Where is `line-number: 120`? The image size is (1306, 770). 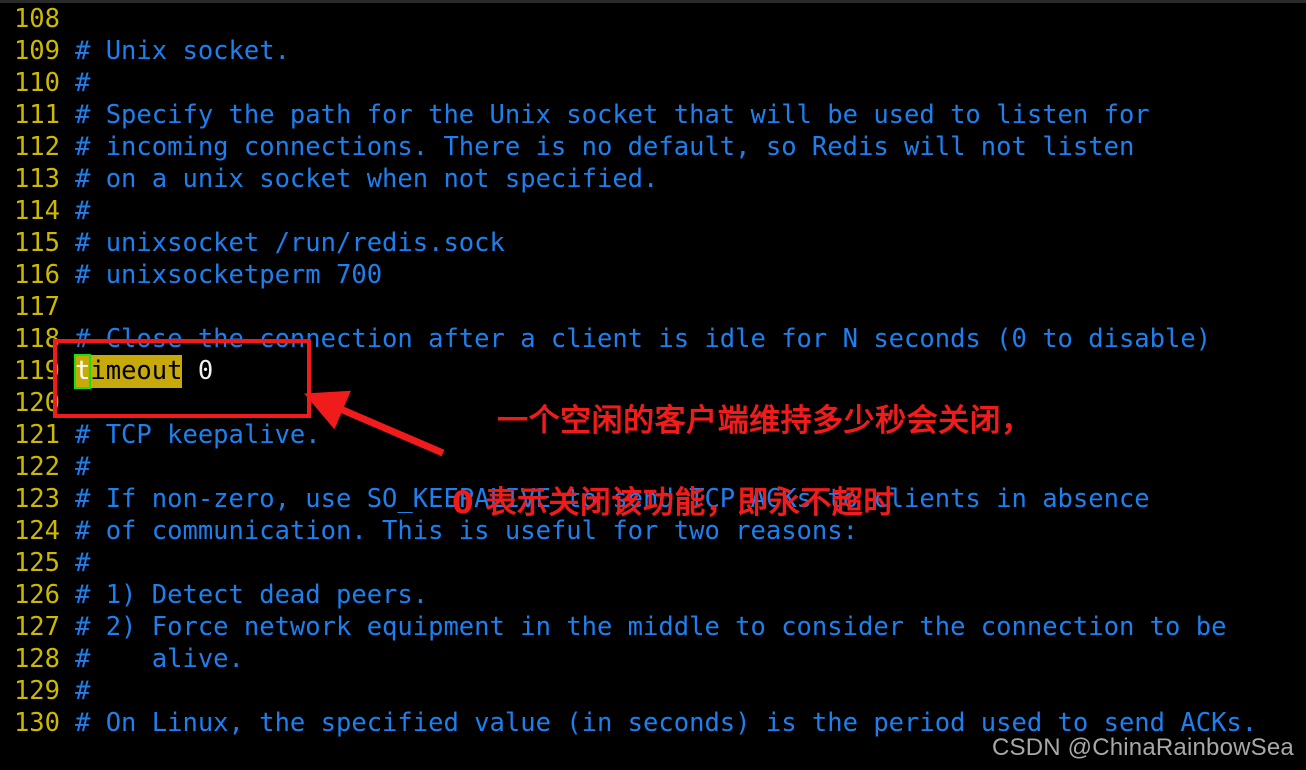 line-number: 120 is located at coordinates (36, 403).